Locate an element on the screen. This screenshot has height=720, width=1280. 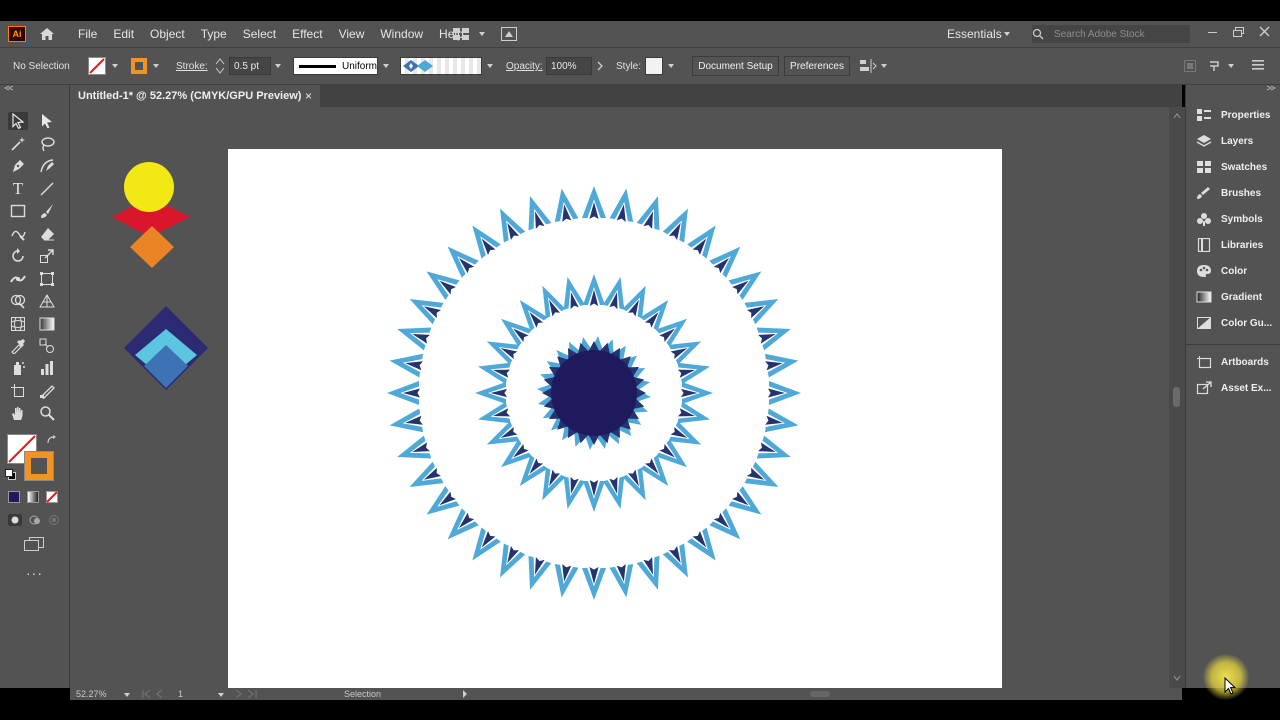
width-tool-icon is located at coordinates (18, 279).